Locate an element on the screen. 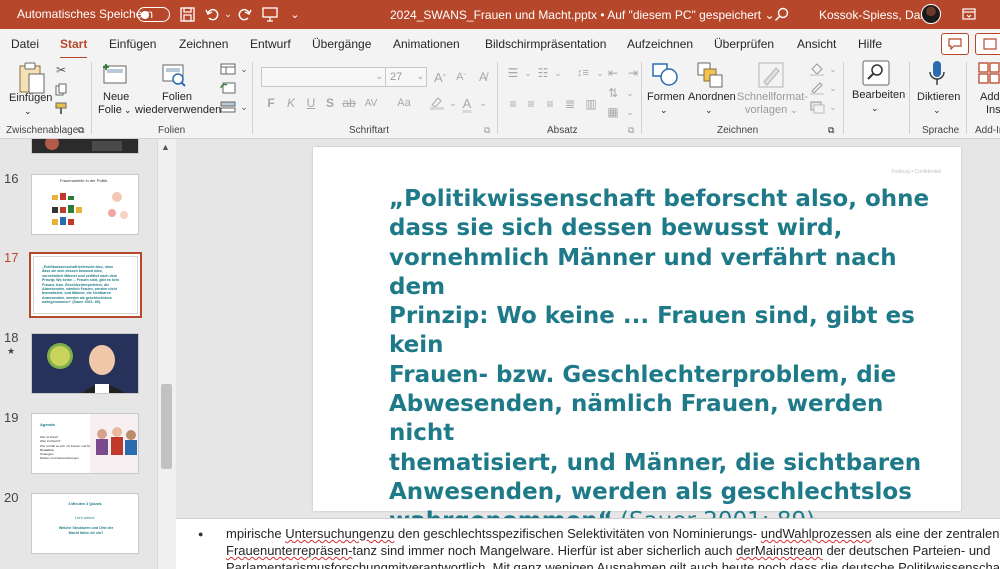  new-slide-label: Neue is located at coordinates (116, 97).